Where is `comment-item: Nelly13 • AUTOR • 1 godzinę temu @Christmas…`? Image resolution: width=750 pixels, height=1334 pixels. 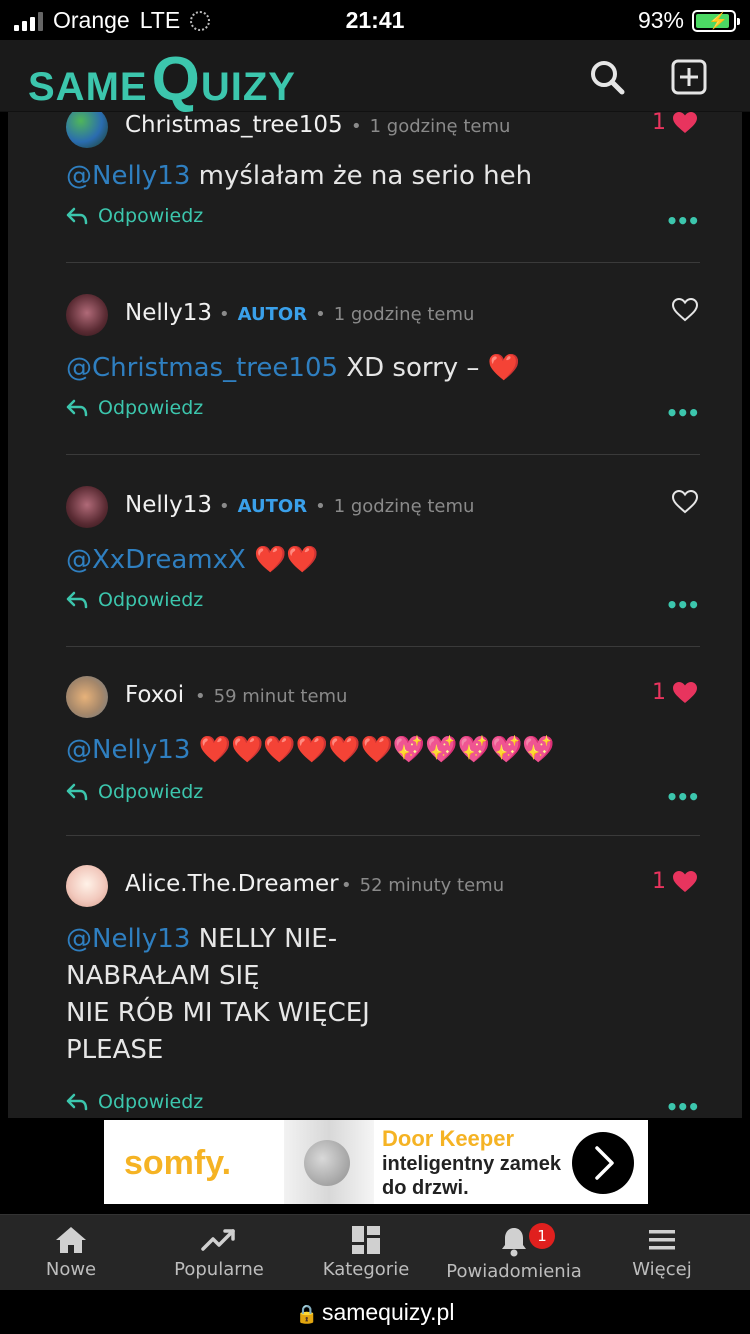
comment-item: Nelly13 • AUTOR • 1 godzinę temu @Christmas… is located at coordinates (383, 360).